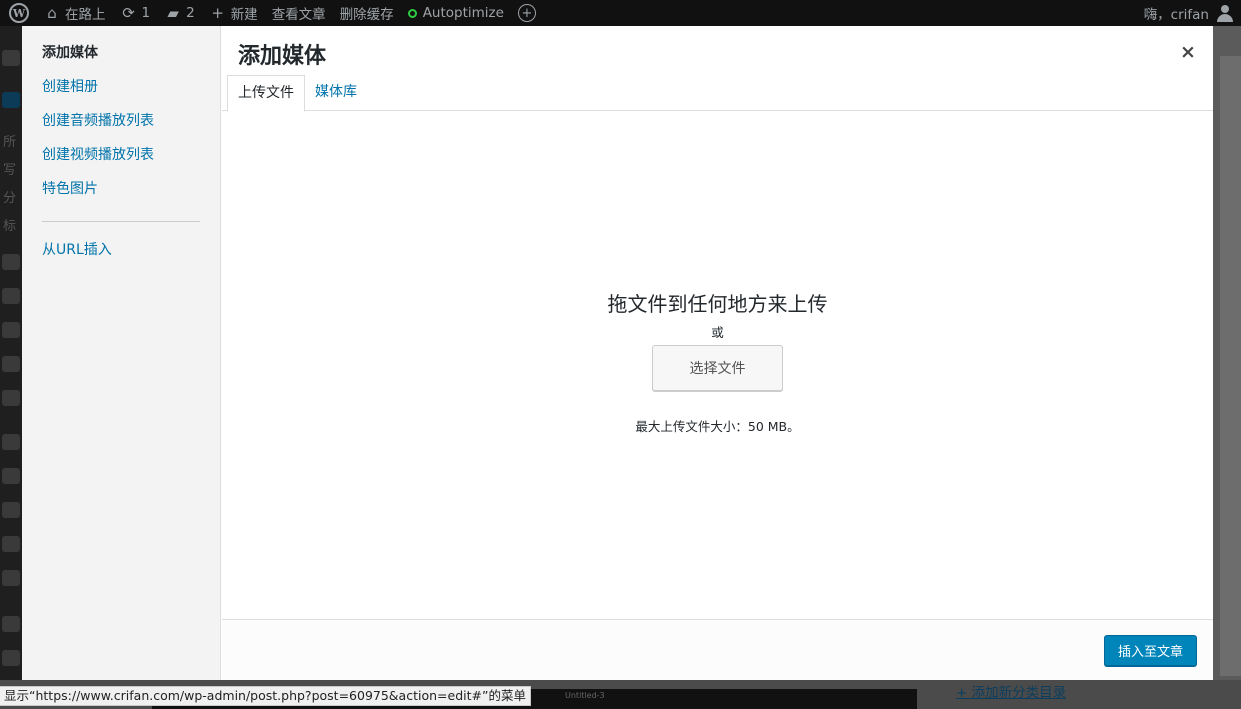  I want to click on autoptimize-label: Autoptimize, so click(463, 13).